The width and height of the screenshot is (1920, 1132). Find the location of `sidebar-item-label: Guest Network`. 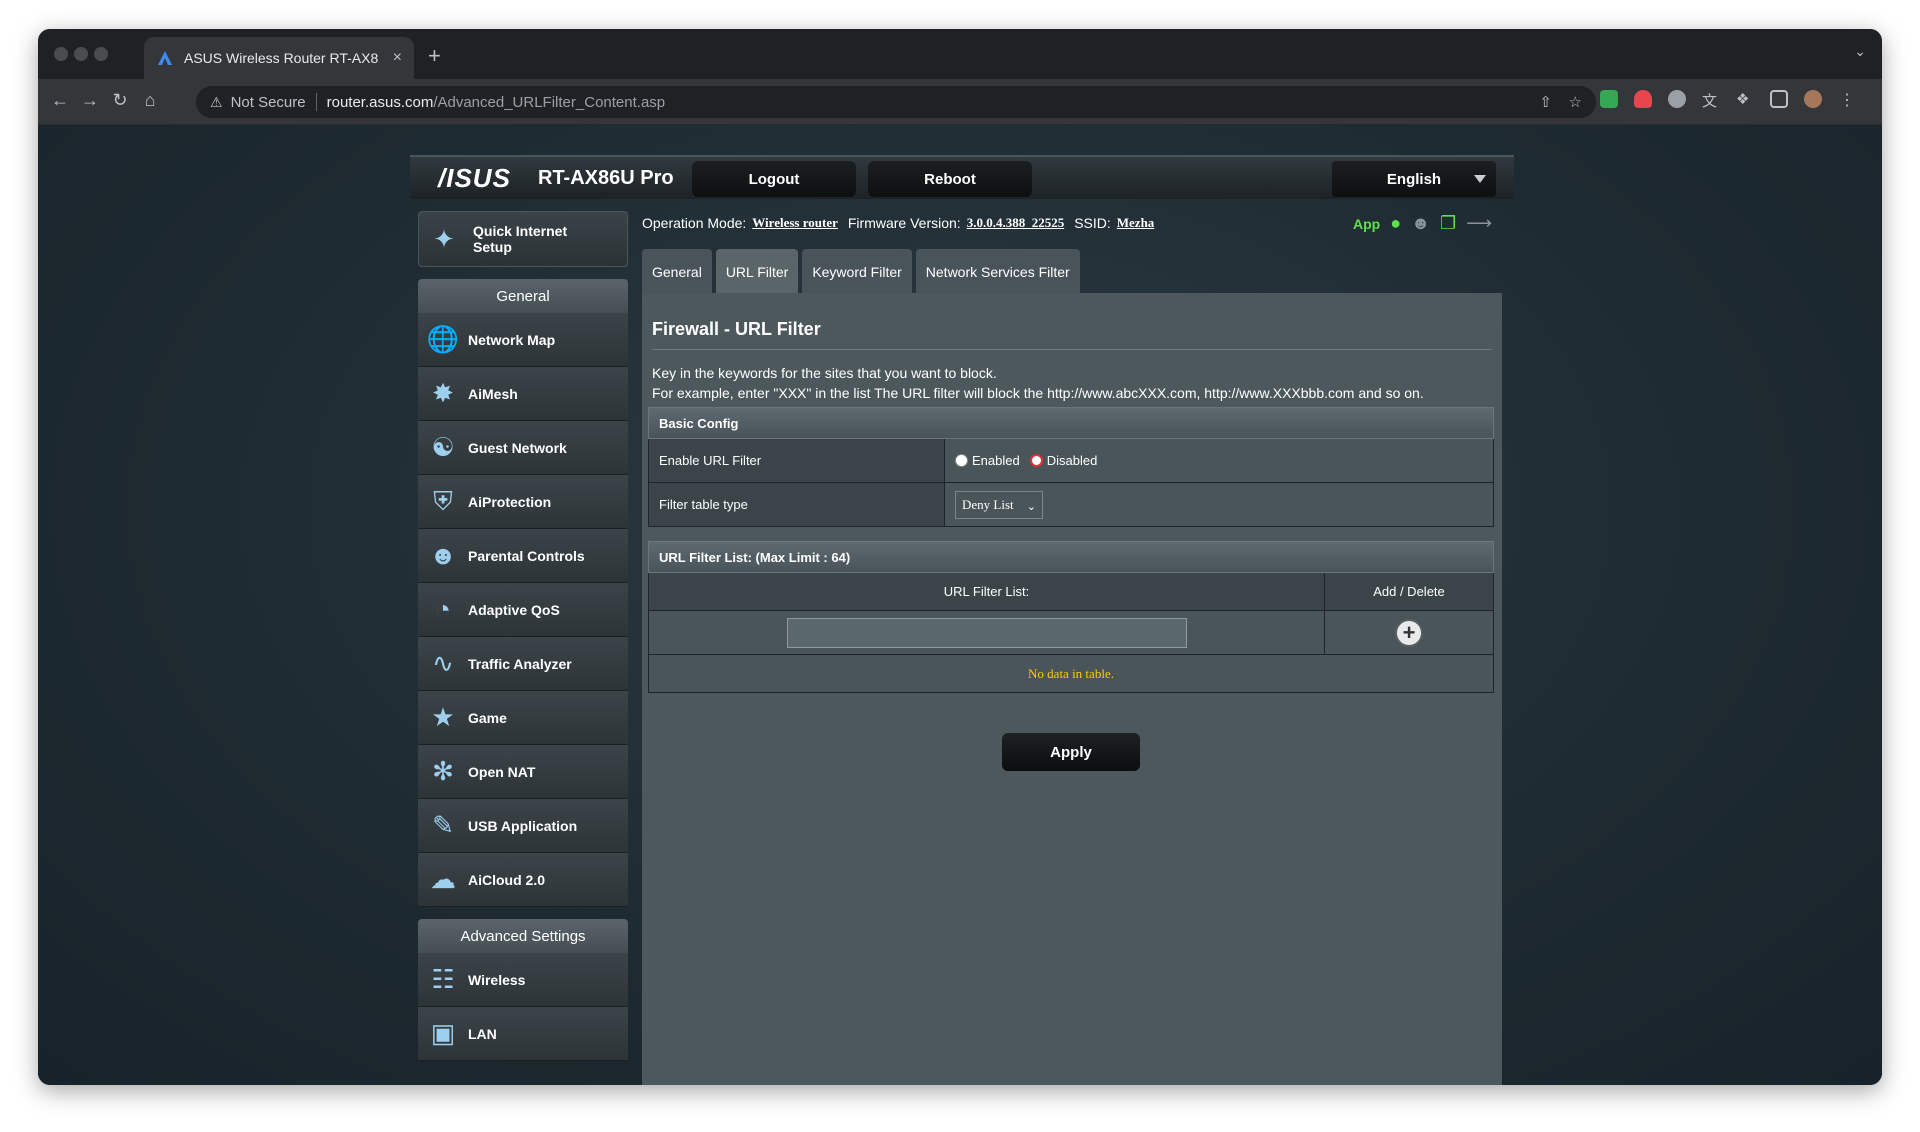

sidebar-item-label: Guest Network is located at coordinates (517, 447).